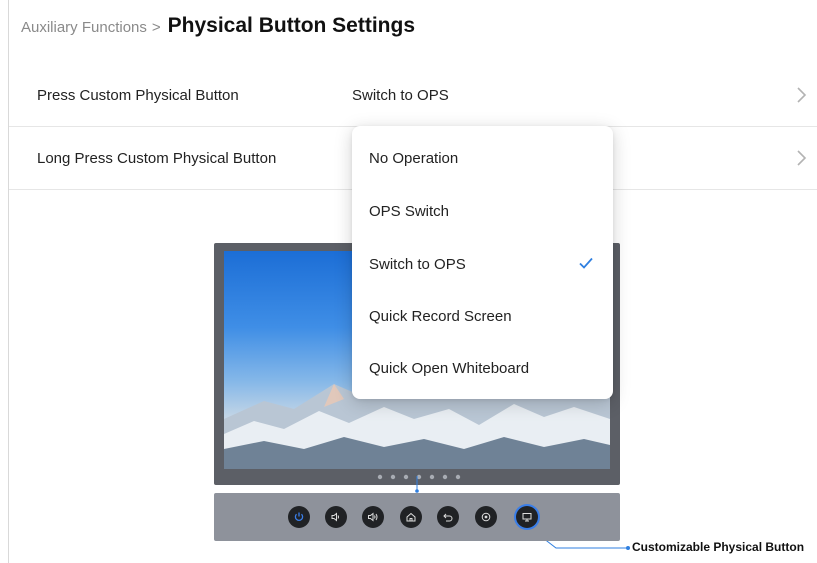 The width and height of the screenshot is (817, 563). I want to click on screen-icon, so click(527, 517).